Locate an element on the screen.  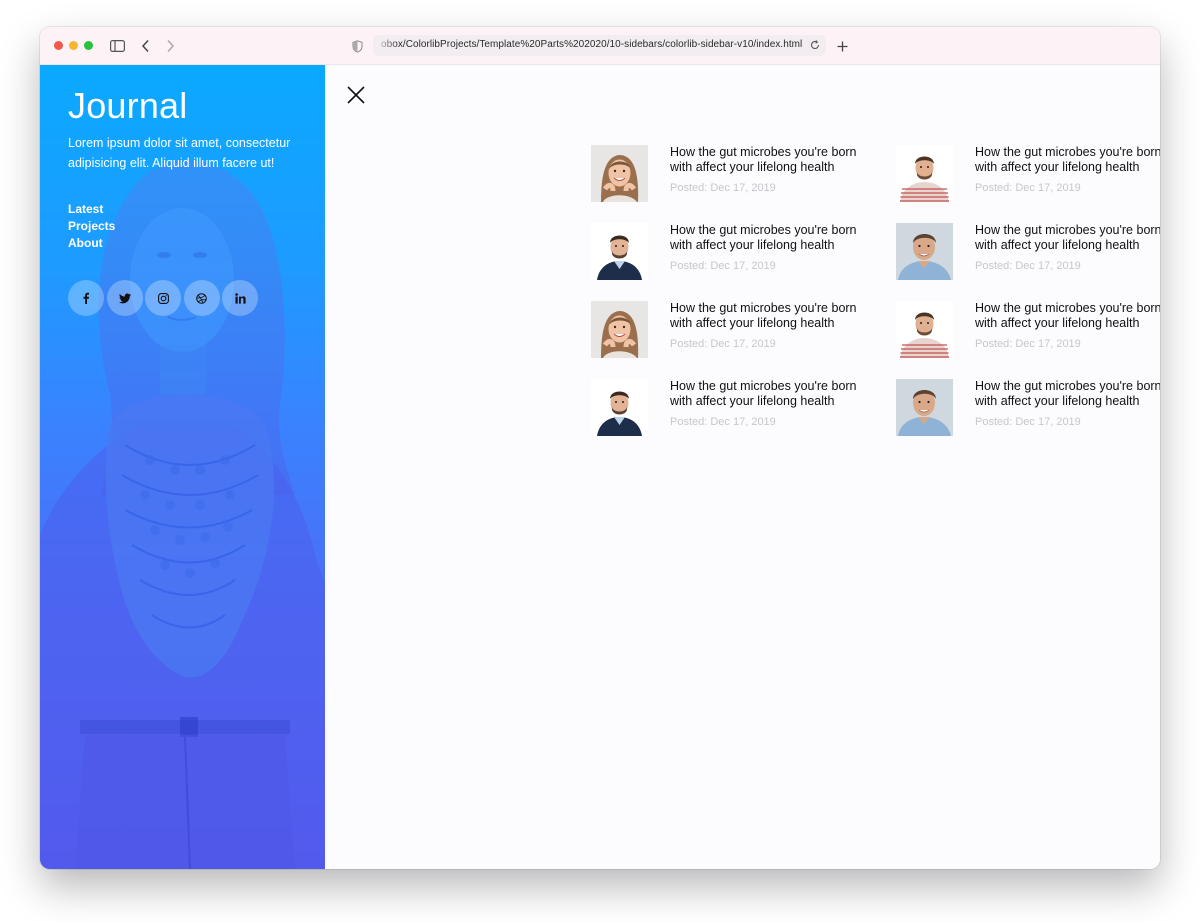
close-icon is located at coordinates (356, 95).